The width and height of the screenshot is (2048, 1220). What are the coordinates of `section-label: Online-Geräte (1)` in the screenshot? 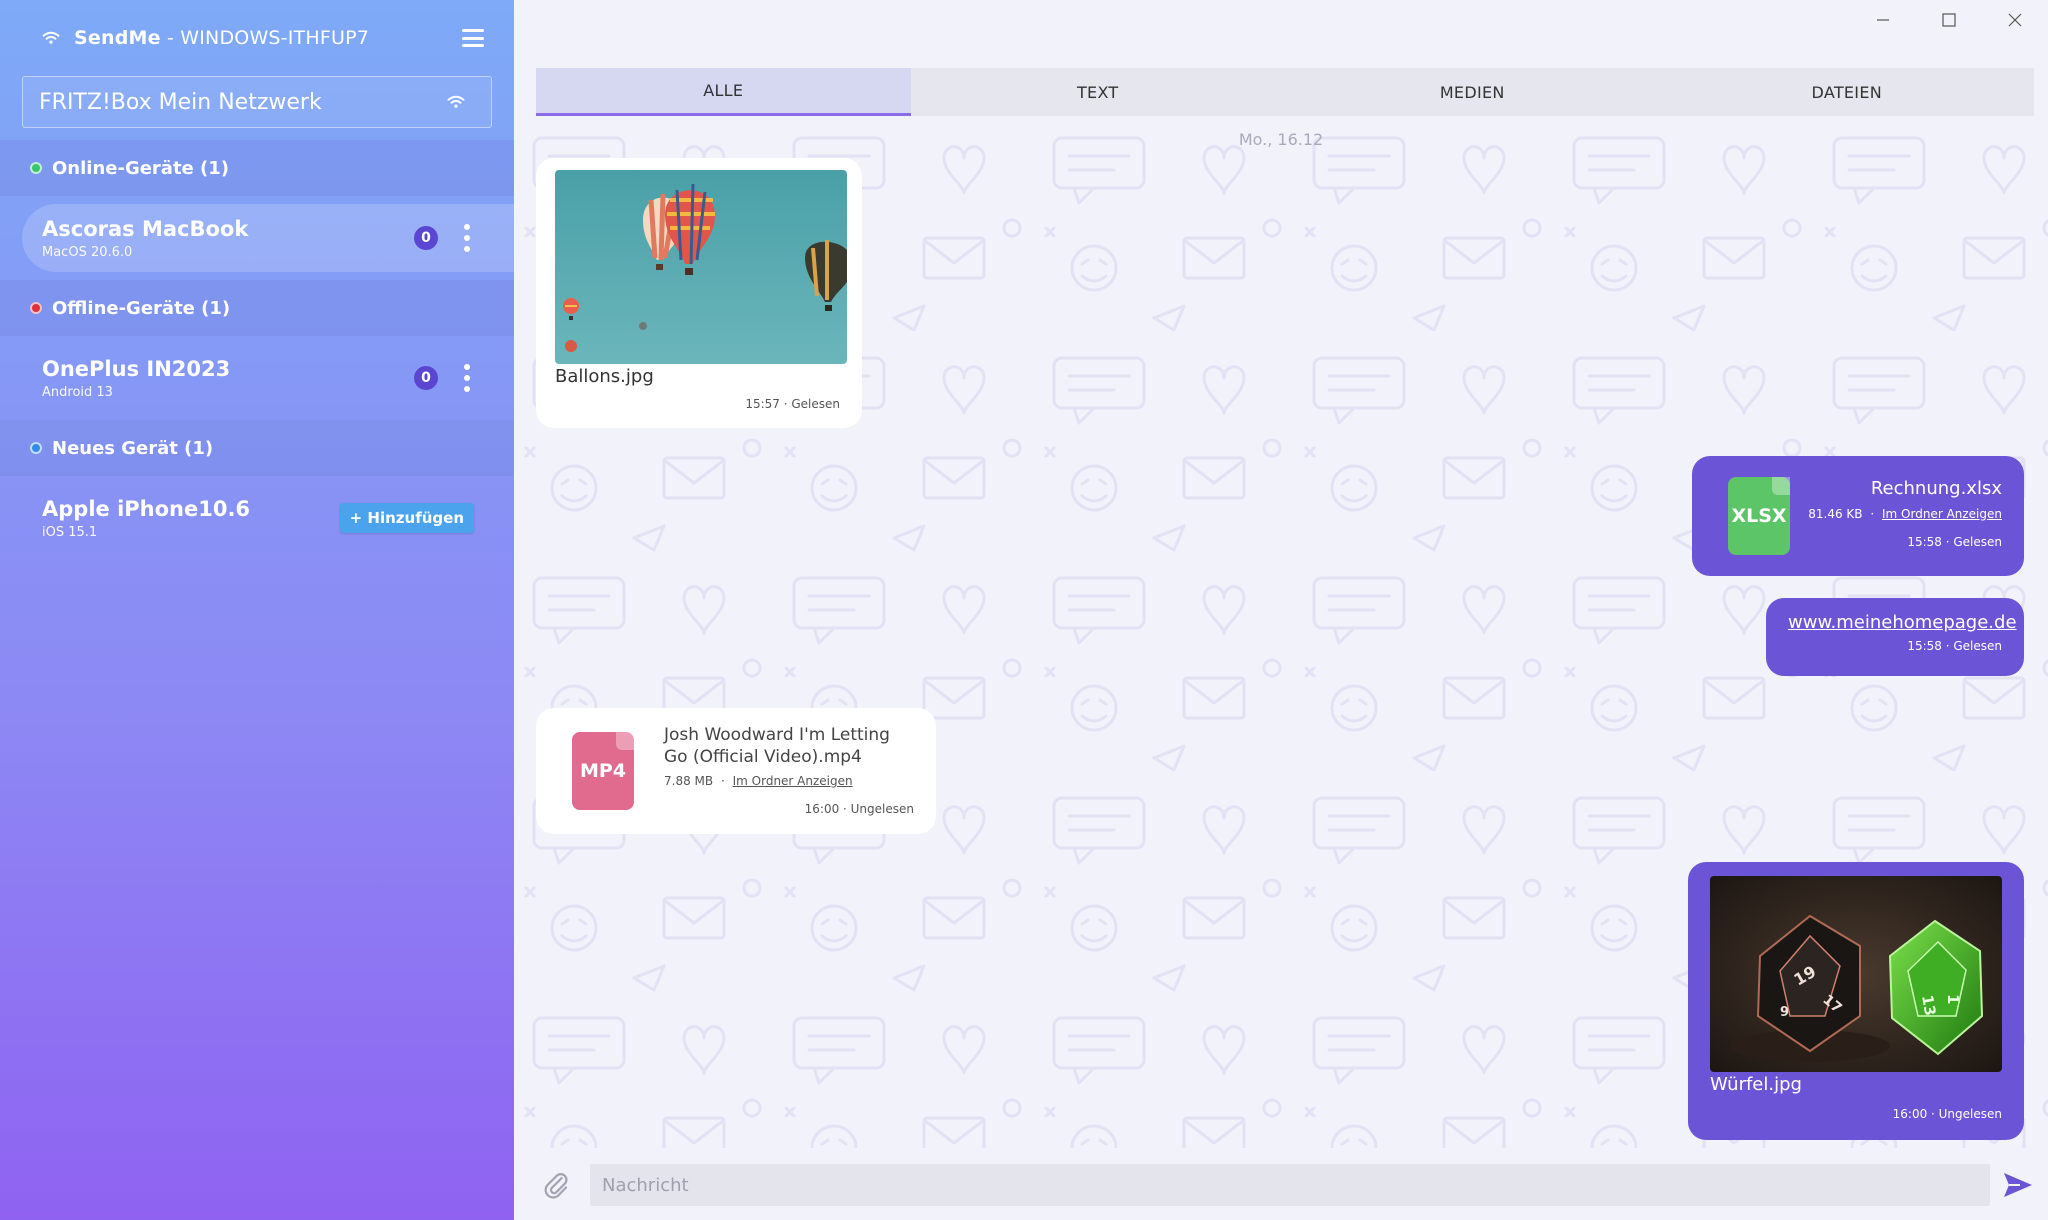 It's located at (141, 168).